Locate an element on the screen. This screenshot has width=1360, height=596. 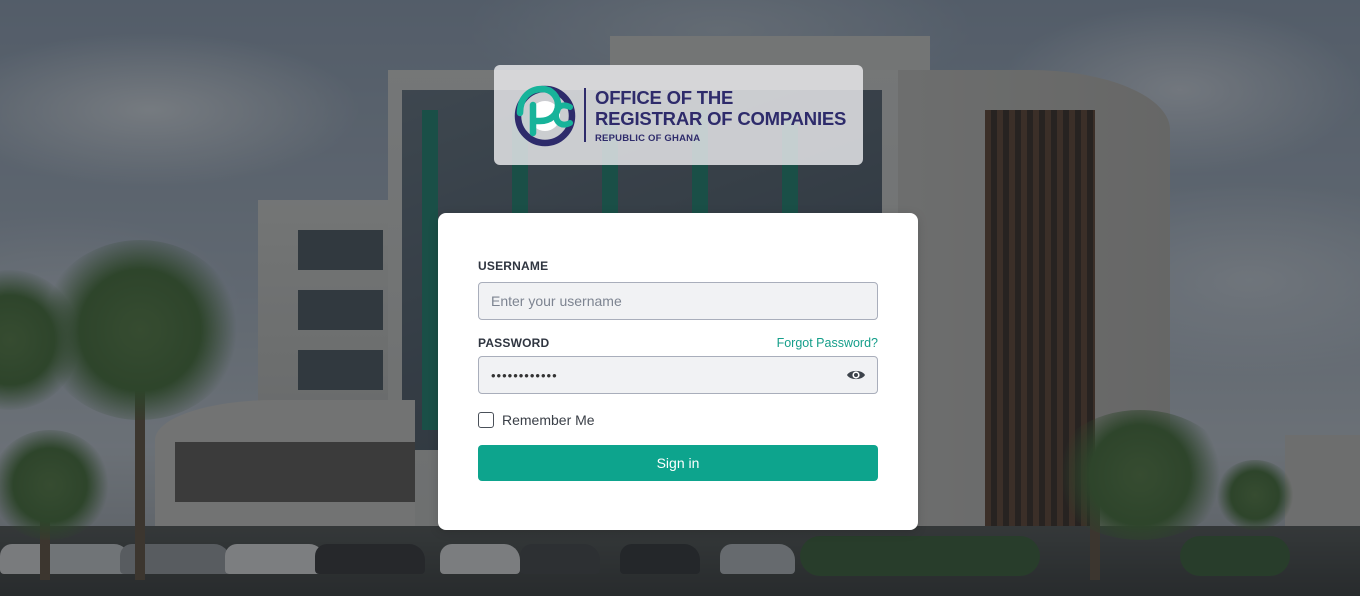
username-input is located at coordinates (678, 301).